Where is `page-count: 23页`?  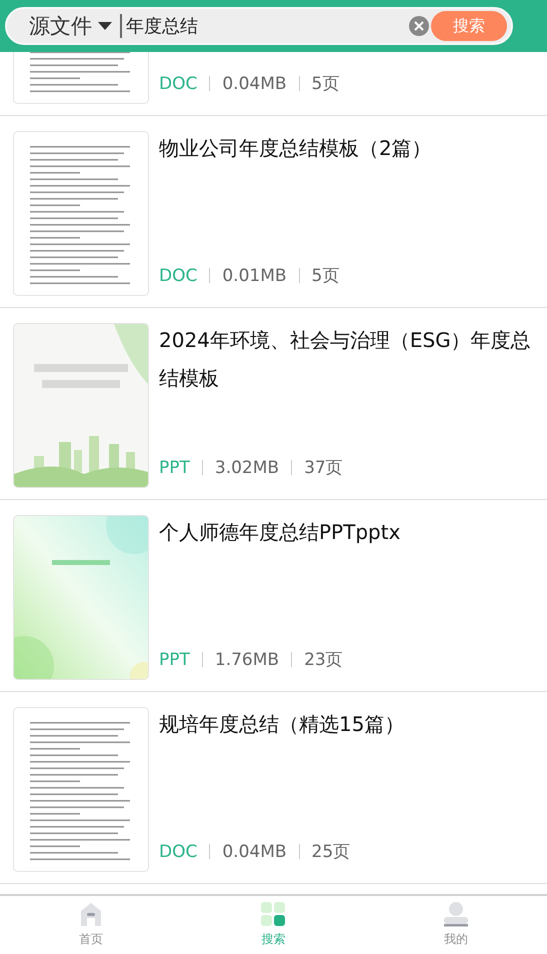
page-count: 23页 is located at coordinates (323, 660).